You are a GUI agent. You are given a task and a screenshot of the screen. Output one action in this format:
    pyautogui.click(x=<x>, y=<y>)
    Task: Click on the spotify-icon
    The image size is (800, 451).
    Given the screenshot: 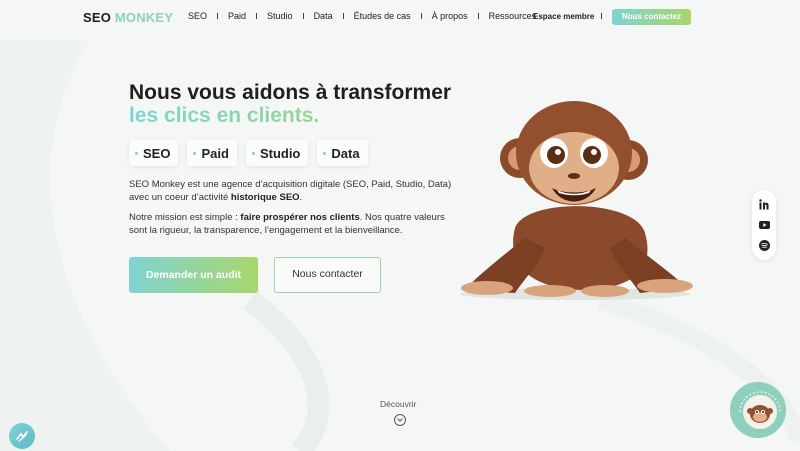 What is the action you would take?
    pyautogui.click(x=764, y=246)
    